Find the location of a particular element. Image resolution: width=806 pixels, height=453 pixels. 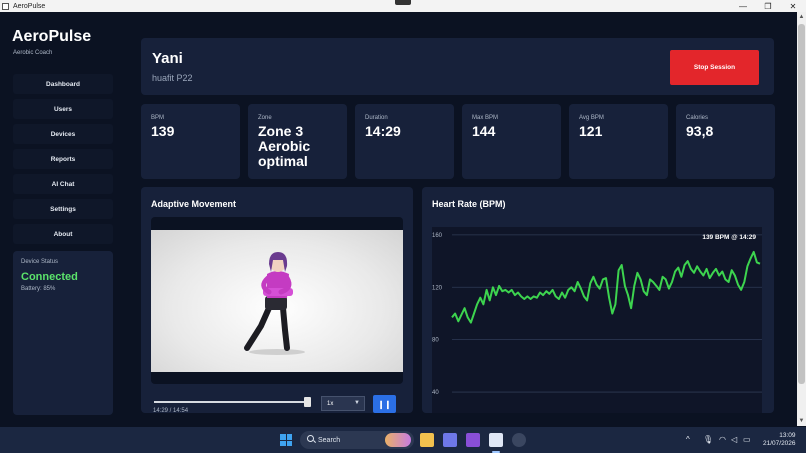

device-battery: Battery: 85% is located at coordinates (38, 289).